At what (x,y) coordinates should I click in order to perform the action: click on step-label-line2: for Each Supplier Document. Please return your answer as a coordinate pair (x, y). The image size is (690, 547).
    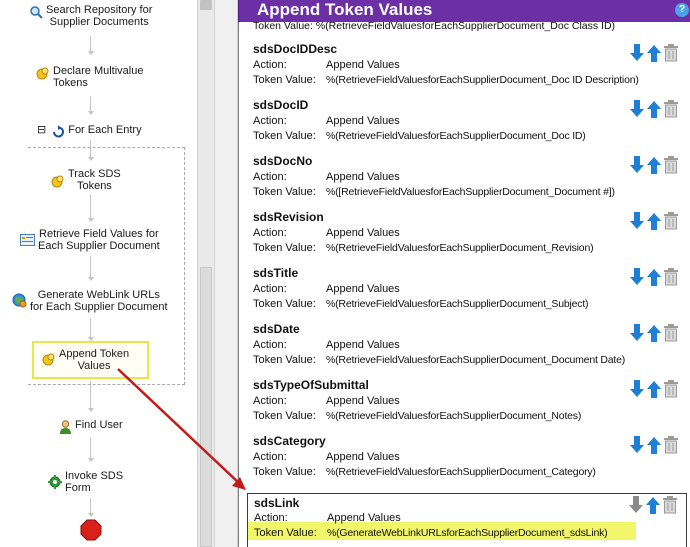
    Looking at the image, I should click on (99, 307).